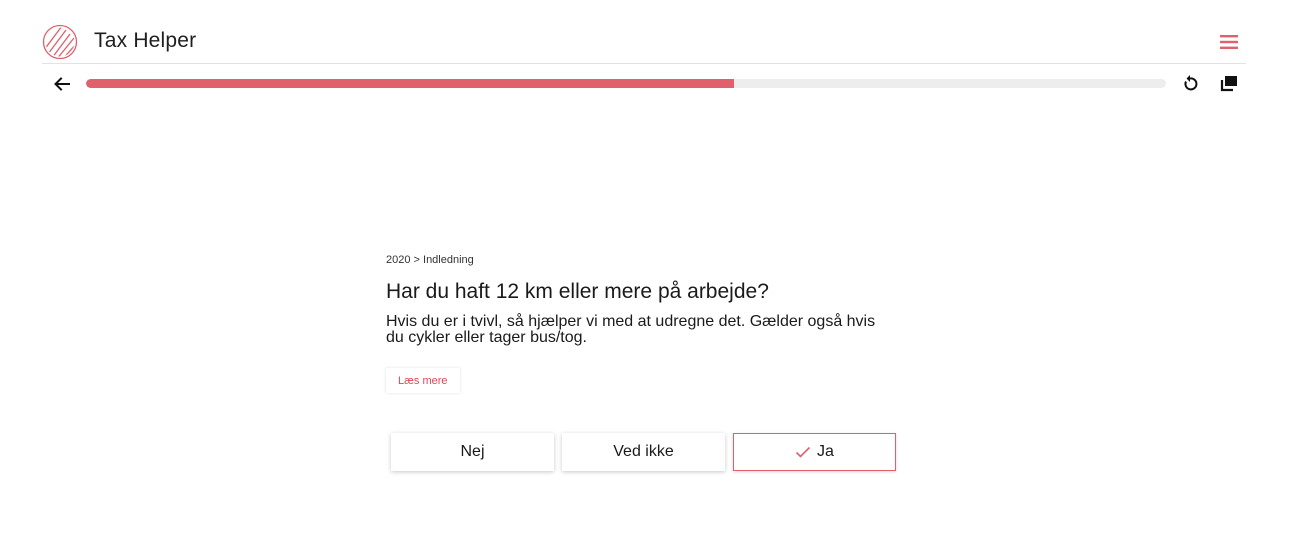  Describe the element at coordinates (814, 452) in the screenshot. I see `answer-yes-button: Ja` at that location.